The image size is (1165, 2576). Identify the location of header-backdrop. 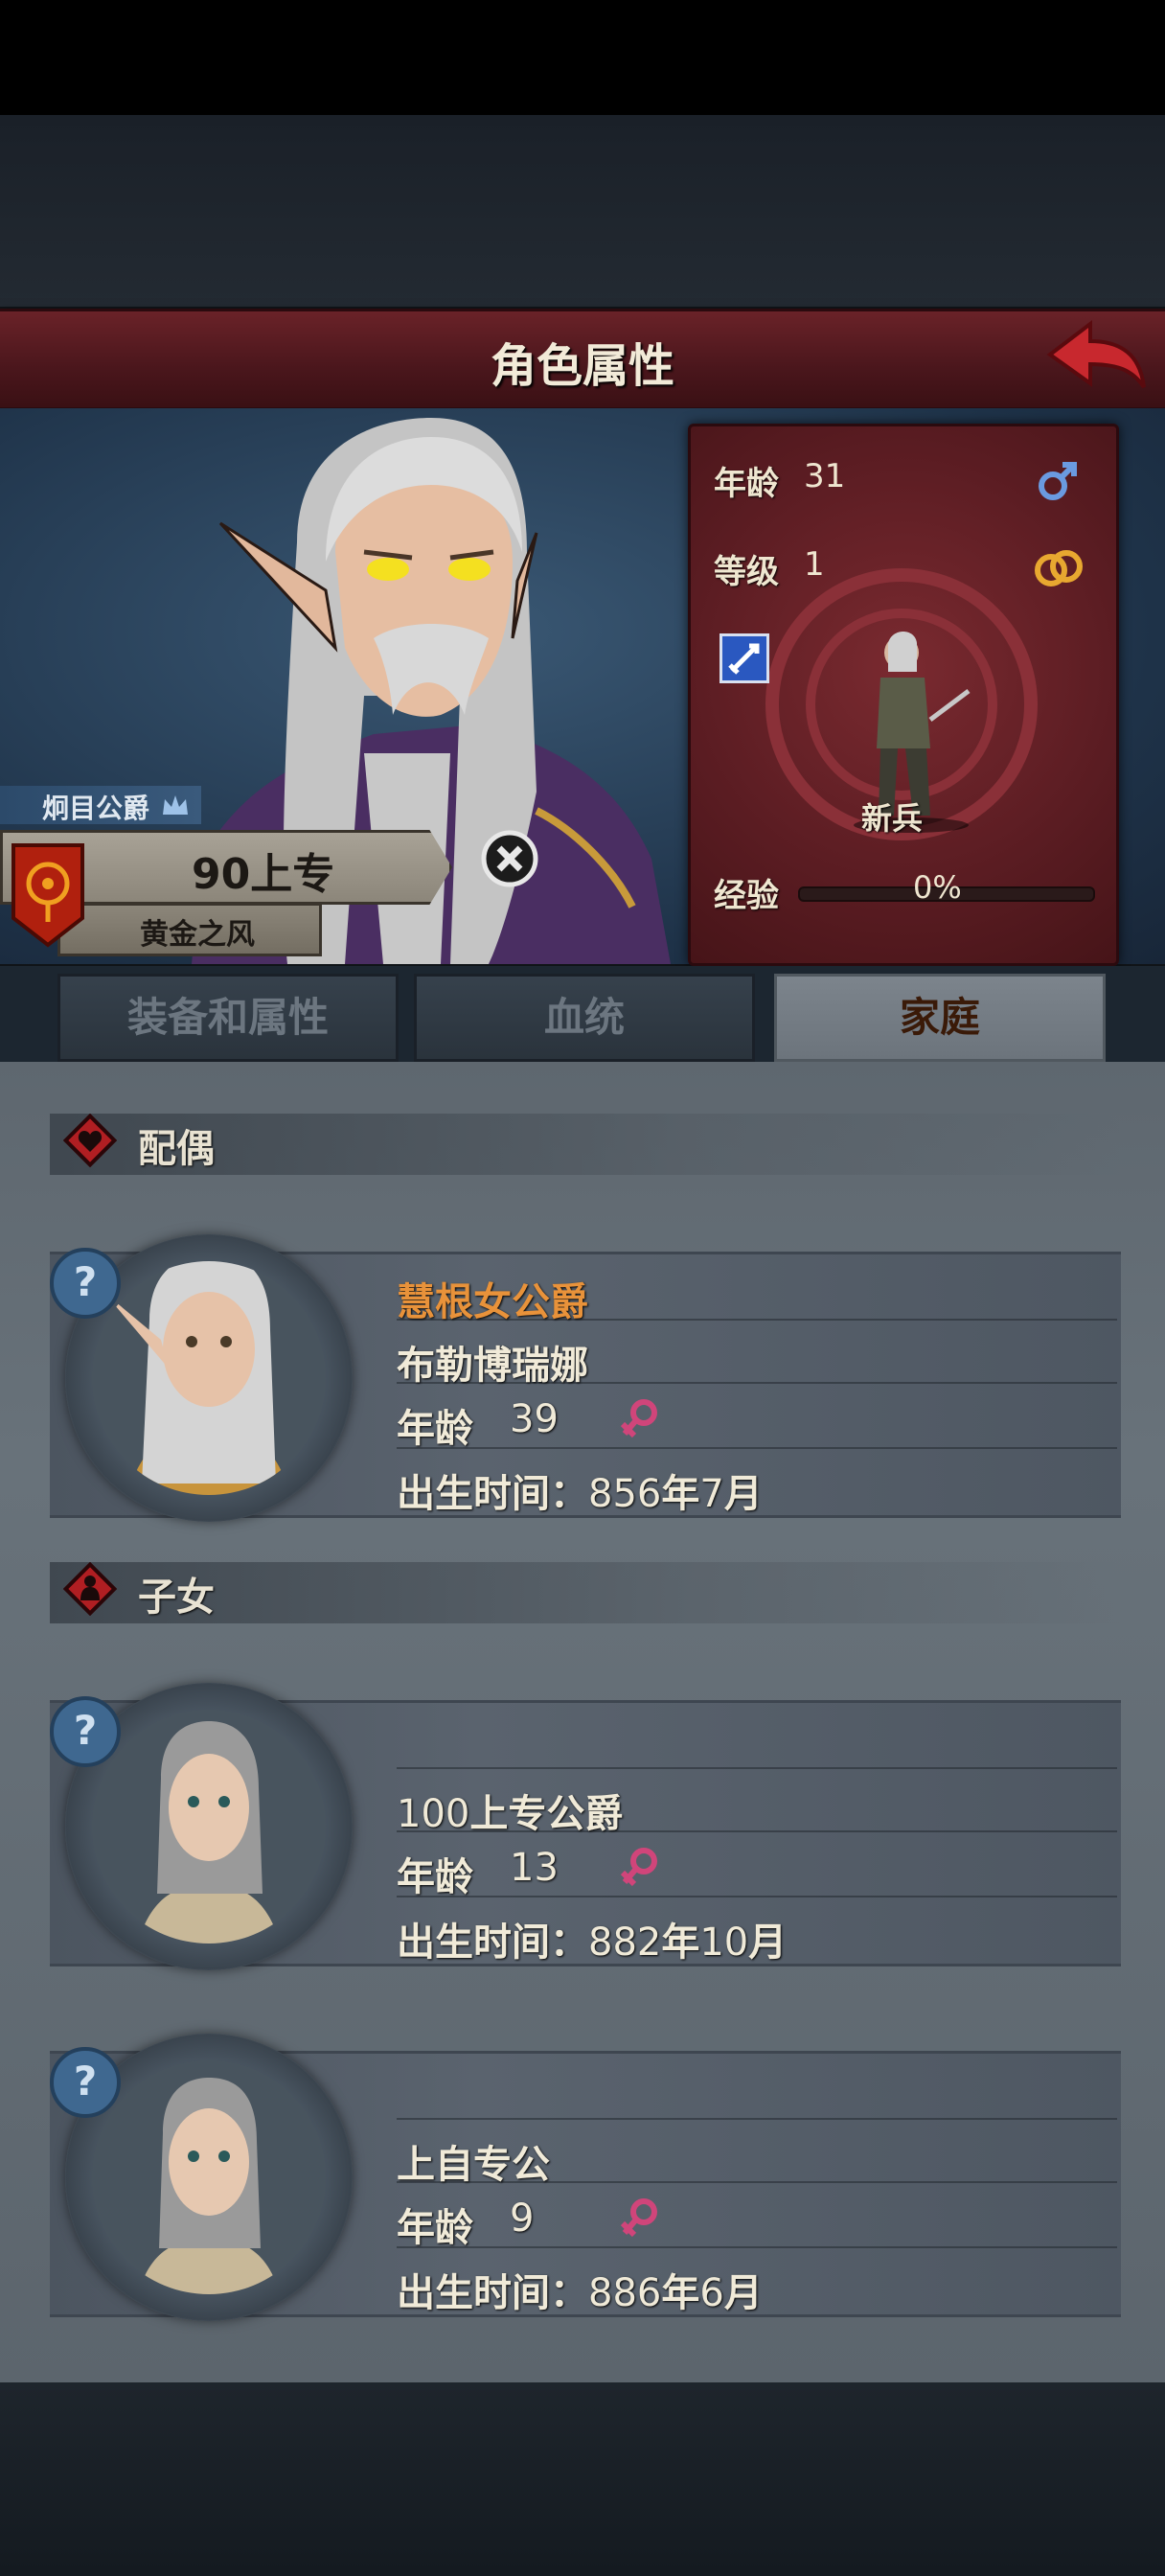
(582, 211).